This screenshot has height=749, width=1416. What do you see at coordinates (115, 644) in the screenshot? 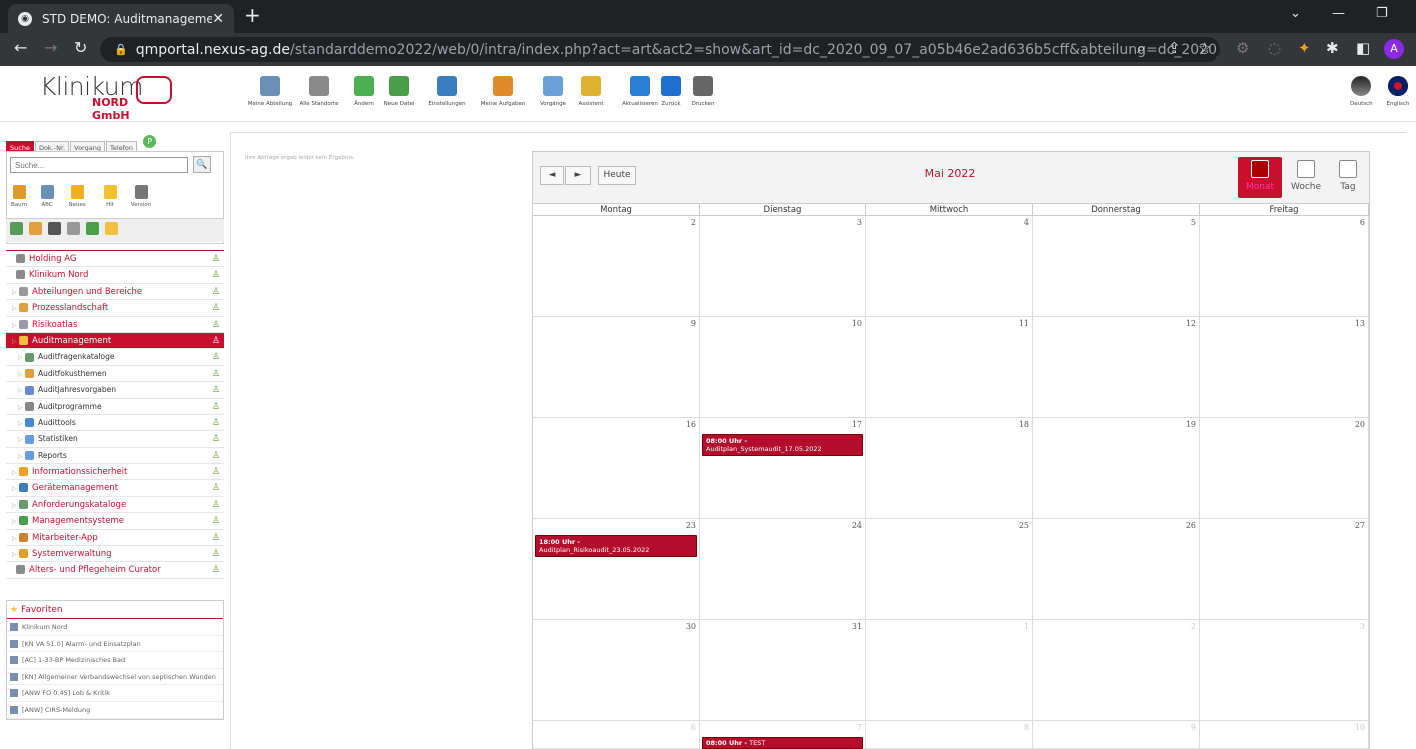
I see `favorite-item: [KN VA 51.0] Alarm- und Einsatzplan` at bounding box center [115, 644].